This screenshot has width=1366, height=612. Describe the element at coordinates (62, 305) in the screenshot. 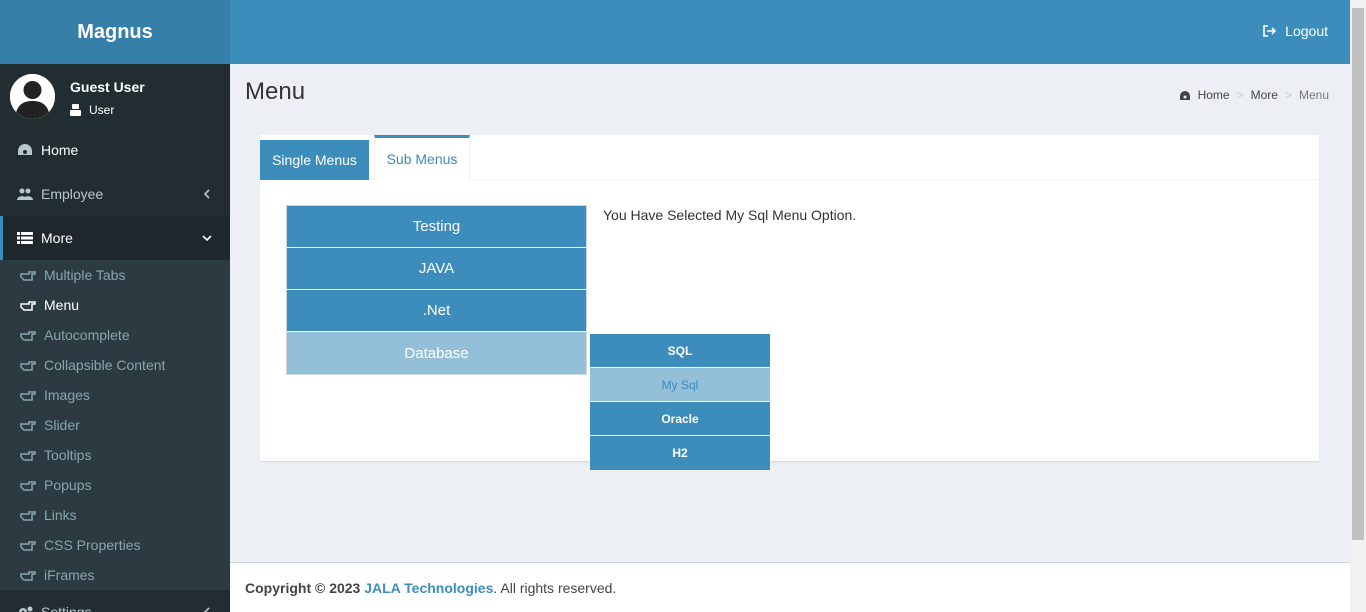

I see `sidebar-subitem-label: Menu` at that location.